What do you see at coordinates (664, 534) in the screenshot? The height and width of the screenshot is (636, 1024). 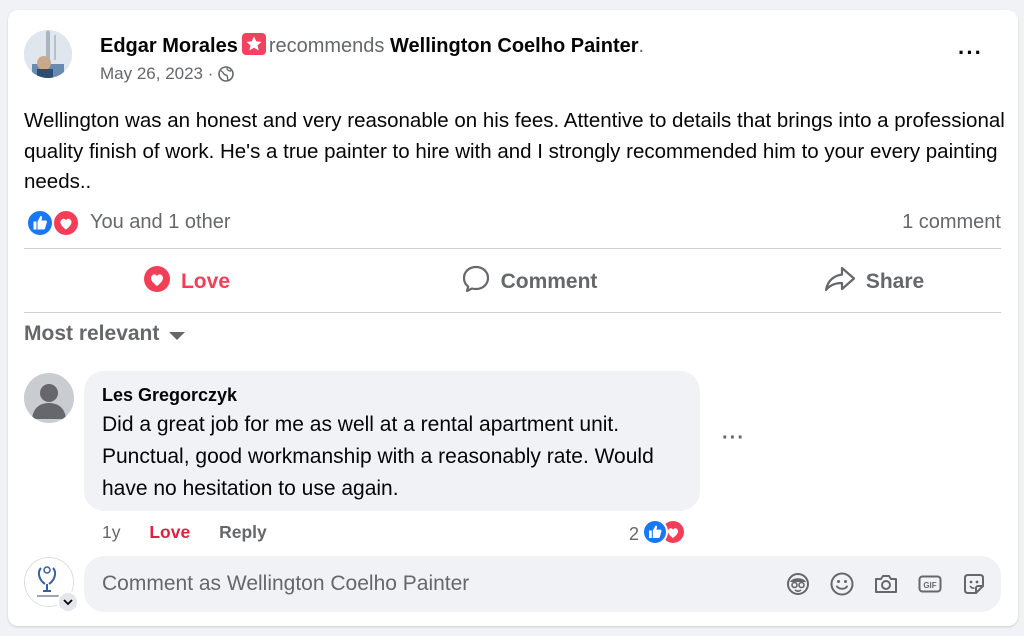 I see `like-love-reaction-icons` at bounding box center [664, 534].